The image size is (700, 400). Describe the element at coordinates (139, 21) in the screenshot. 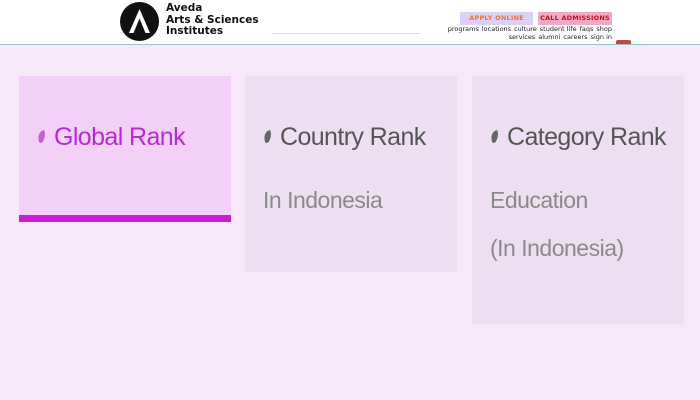

I see `aveda-logo-icon` at that location.